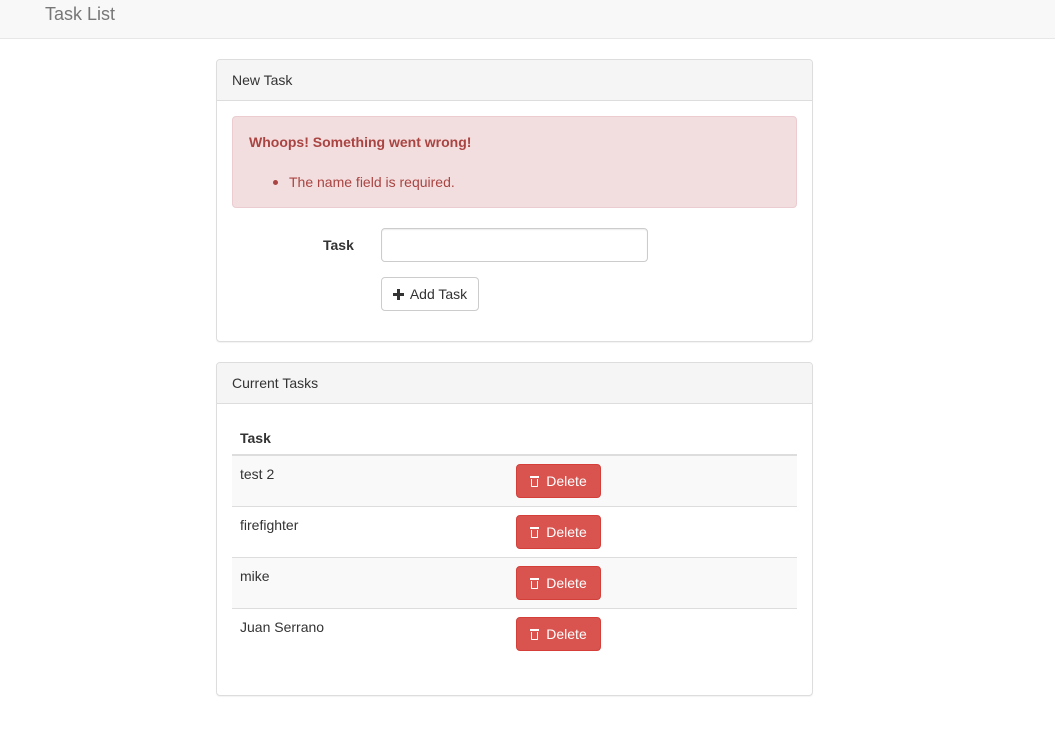 This screenshot has width=1055, height=731. What do you see at coordinates (282, 627) in the screenshot?
I see `task-name: Juan Serrano` at bounding box center [282, 627].